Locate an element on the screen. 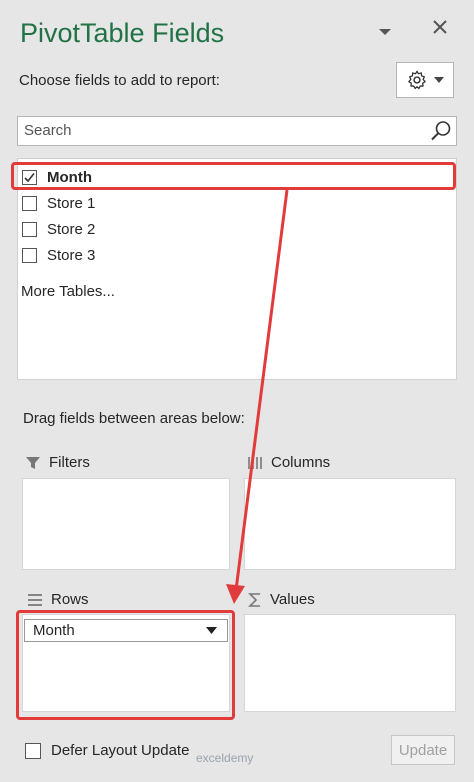 This screenshot has height=782, width=474. arrow-head-icon is located at coordinates (235, 594).